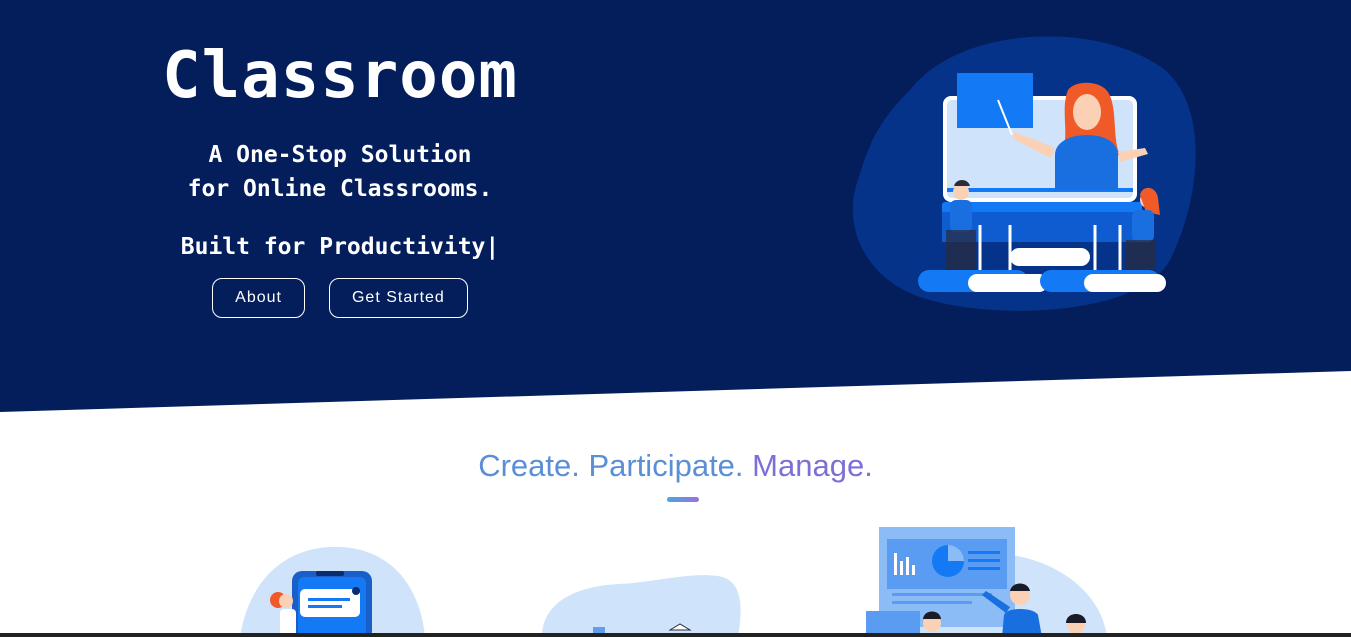  Describe the element at coordinates (611, 465) in the screenshot. I see `features-heading-part1: Create. Participate.` at that location.